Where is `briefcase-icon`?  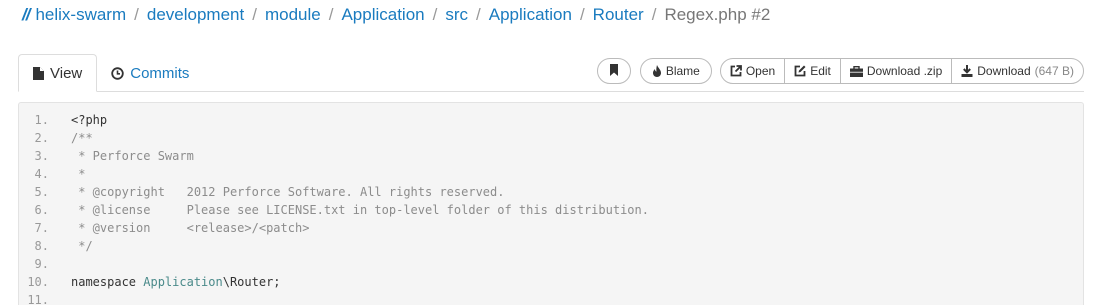 briefcase-icon is located at coordinates (856, 71).